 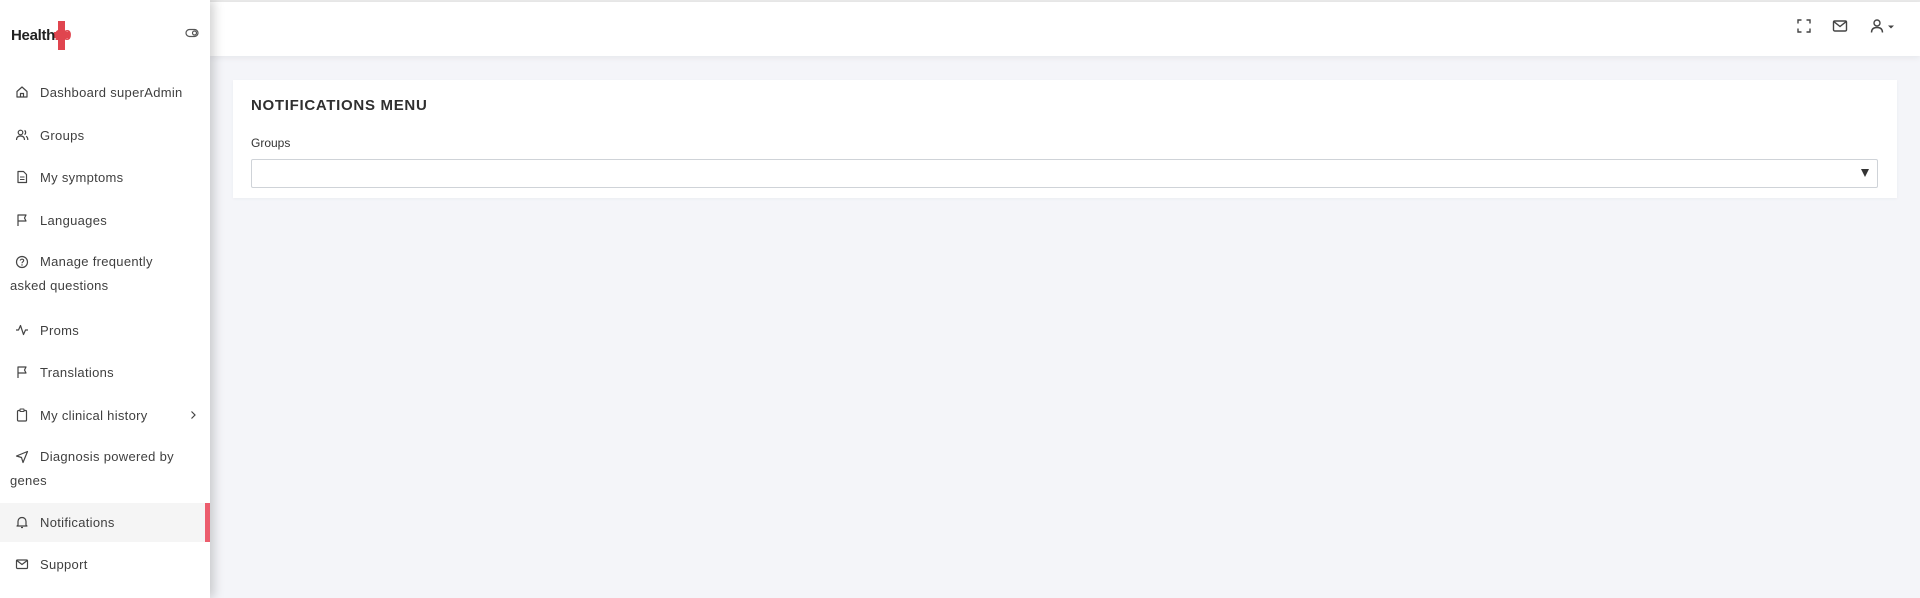 What do you see at coordinates (94, 415) in the screenshot?
I see `sidebar-item-label: My clinical history` at bounding box center [94, 415].